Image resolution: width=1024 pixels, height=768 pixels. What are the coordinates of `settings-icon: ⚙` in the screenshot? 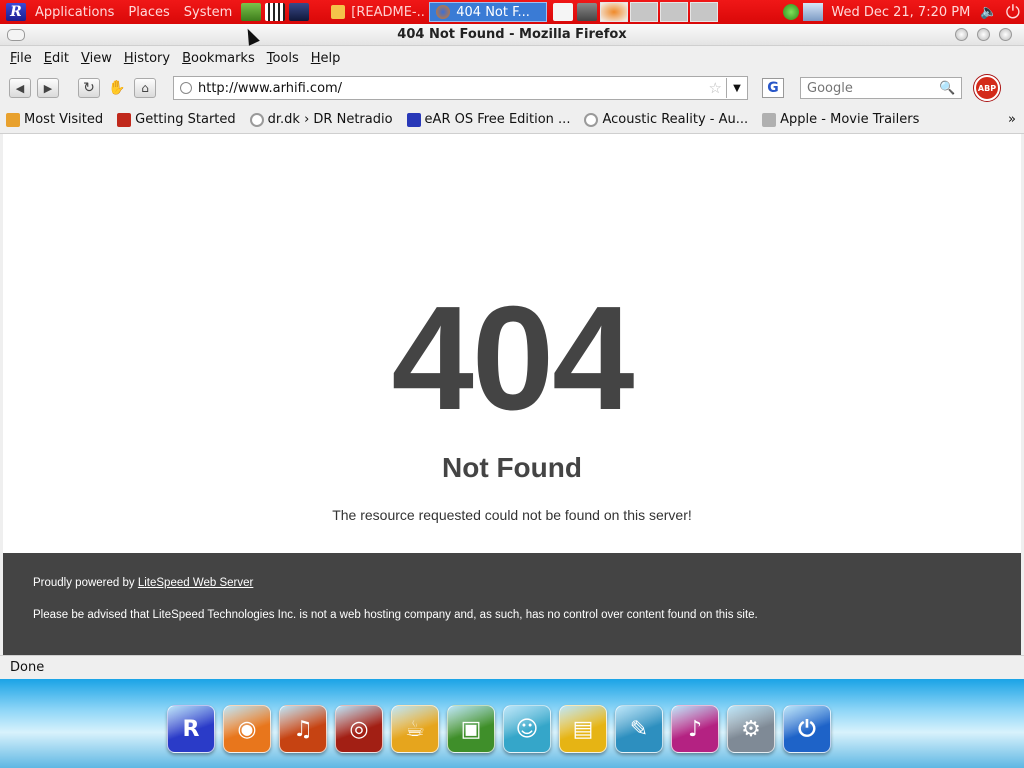 It's located at (751, 729).